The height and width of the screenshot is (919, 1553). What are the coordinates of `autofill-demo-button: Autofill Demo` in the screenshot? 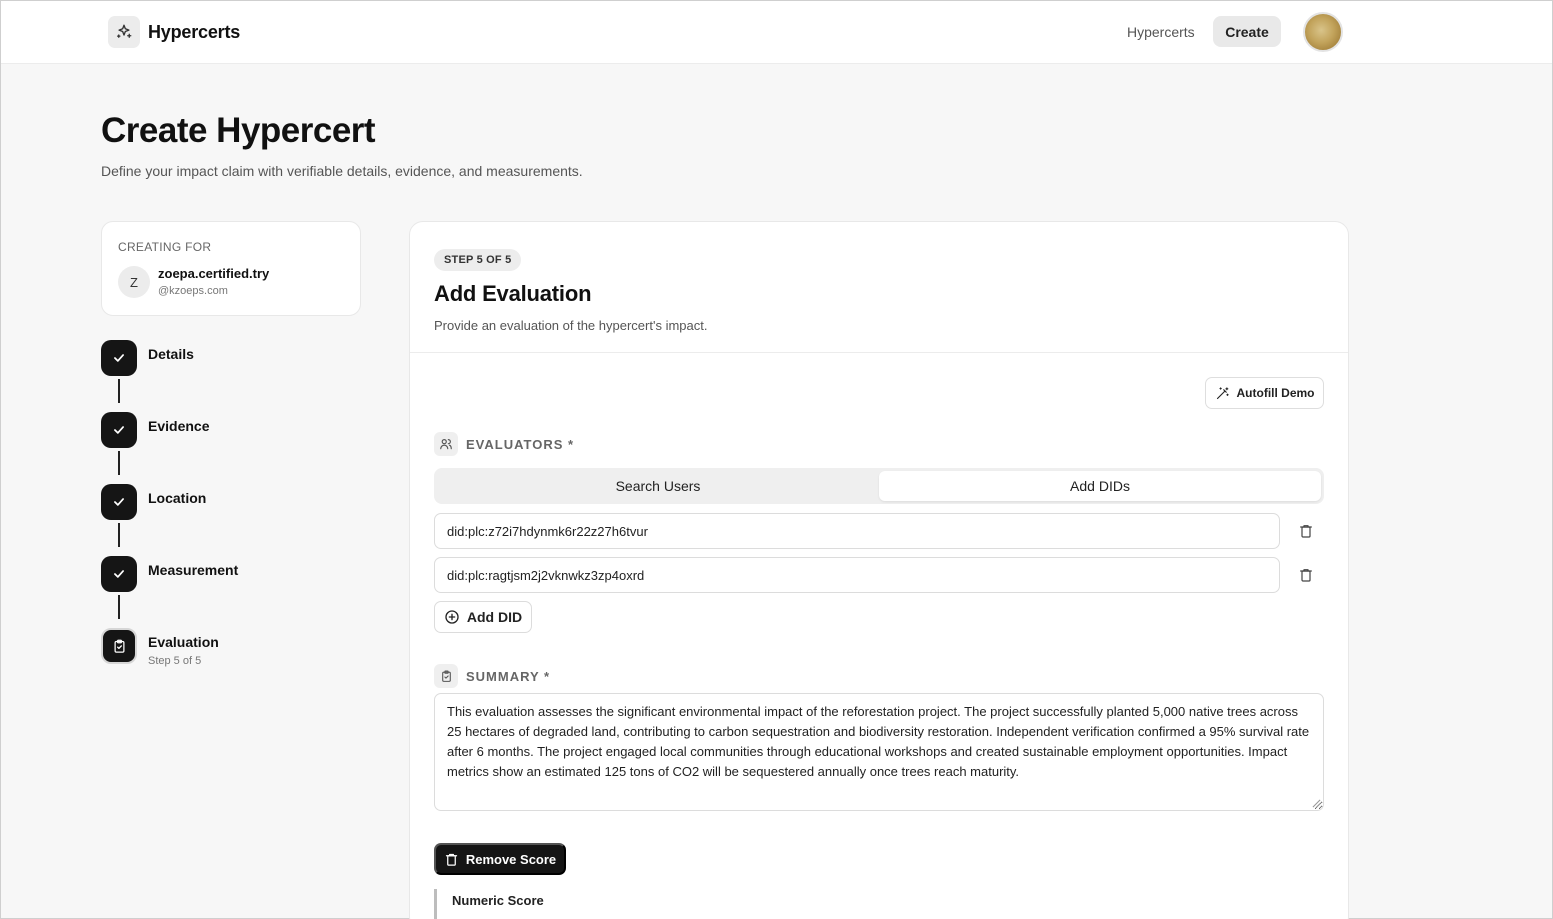 It's located at (1264, 393).